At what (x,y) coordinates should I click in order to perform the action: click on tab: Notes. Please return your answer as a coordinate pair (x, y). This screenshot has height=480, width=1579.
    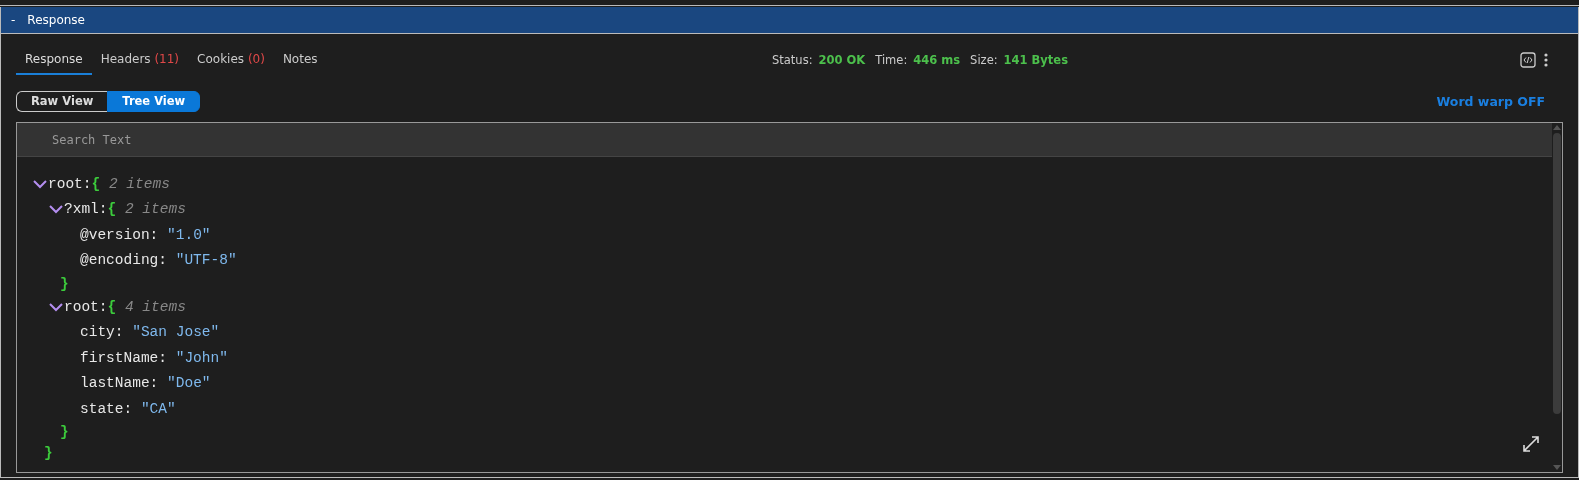
    Looking at the image, I should click on (300, 60).